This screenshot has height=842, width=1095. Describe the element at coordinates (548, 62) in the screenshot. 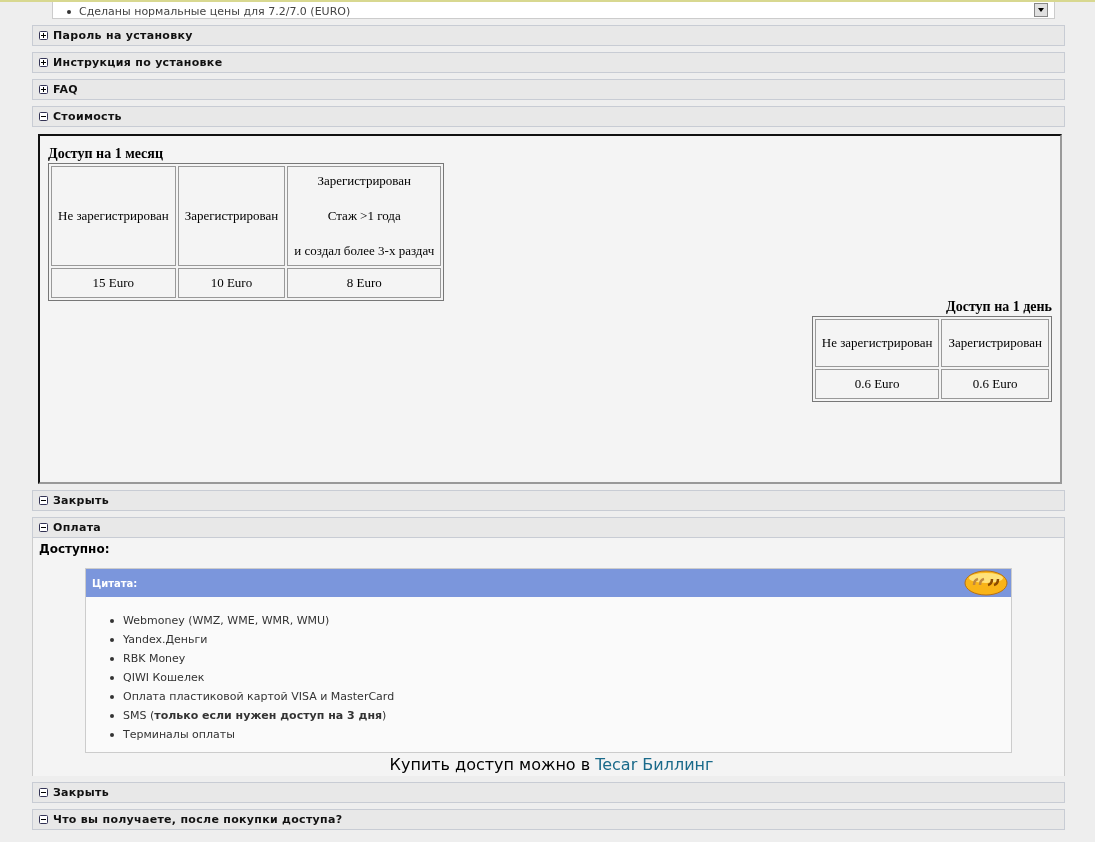

I see `section-header: Инструкция по установке` at that location.